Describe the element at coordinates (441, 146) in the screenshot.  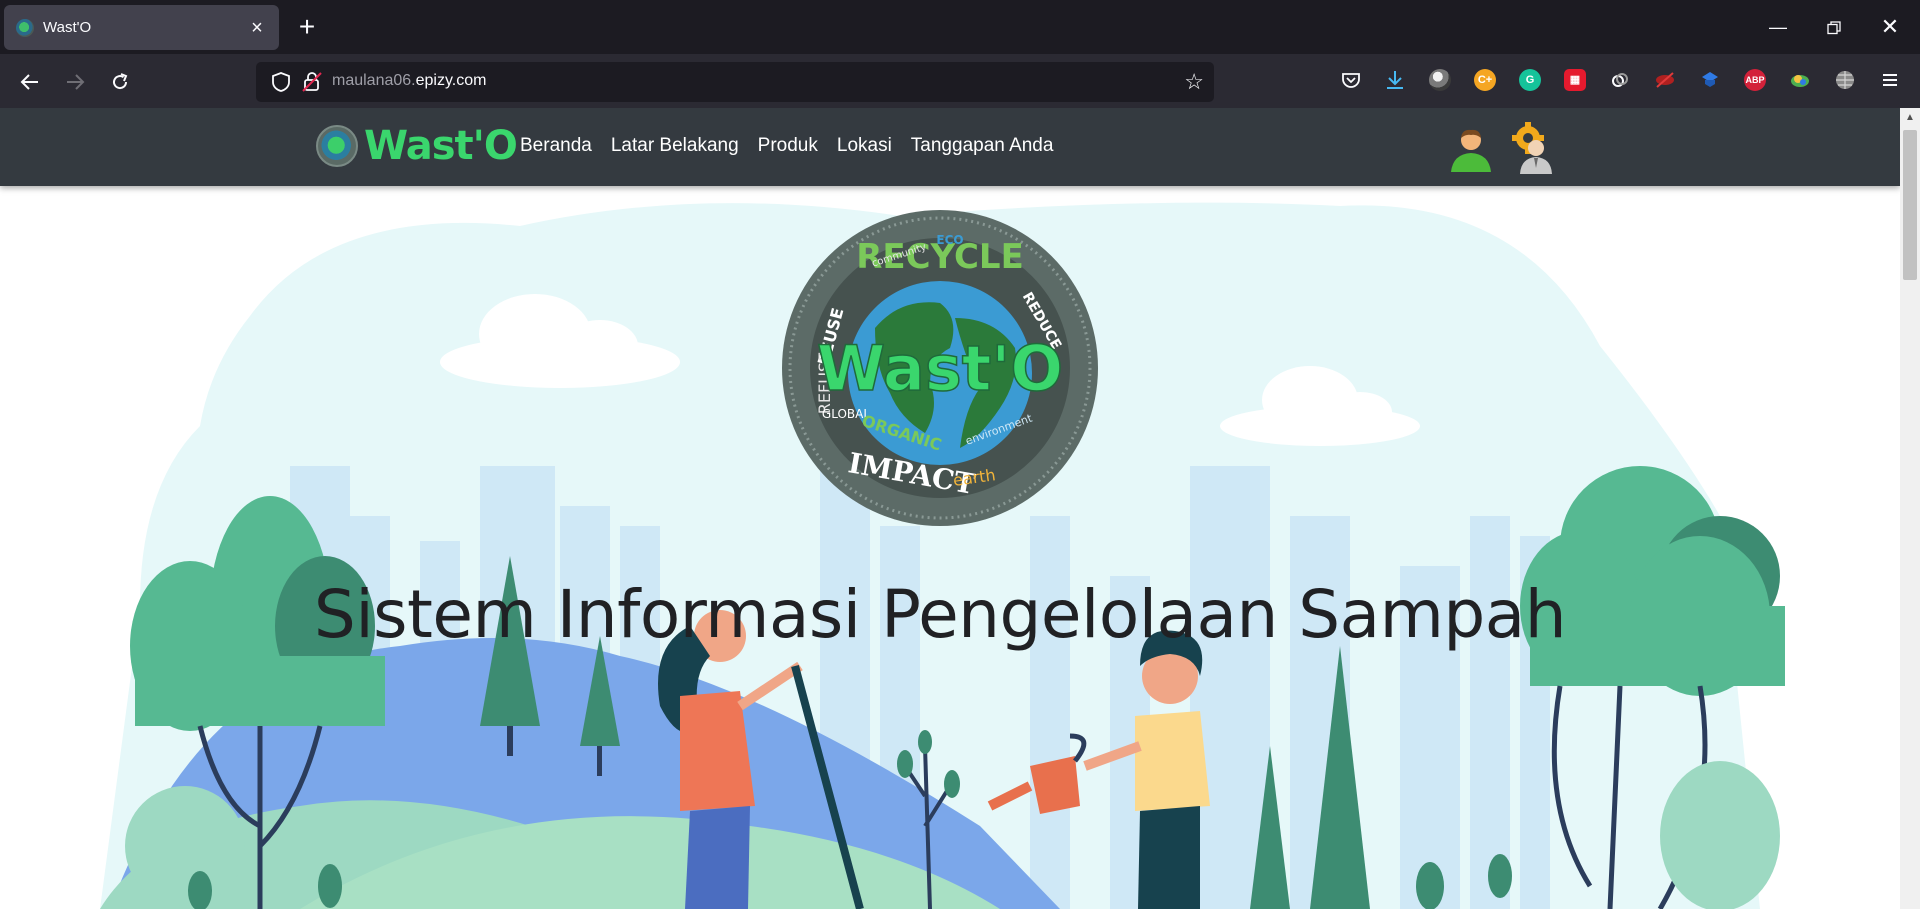
I see `brand-name: Wast'O` at that location.